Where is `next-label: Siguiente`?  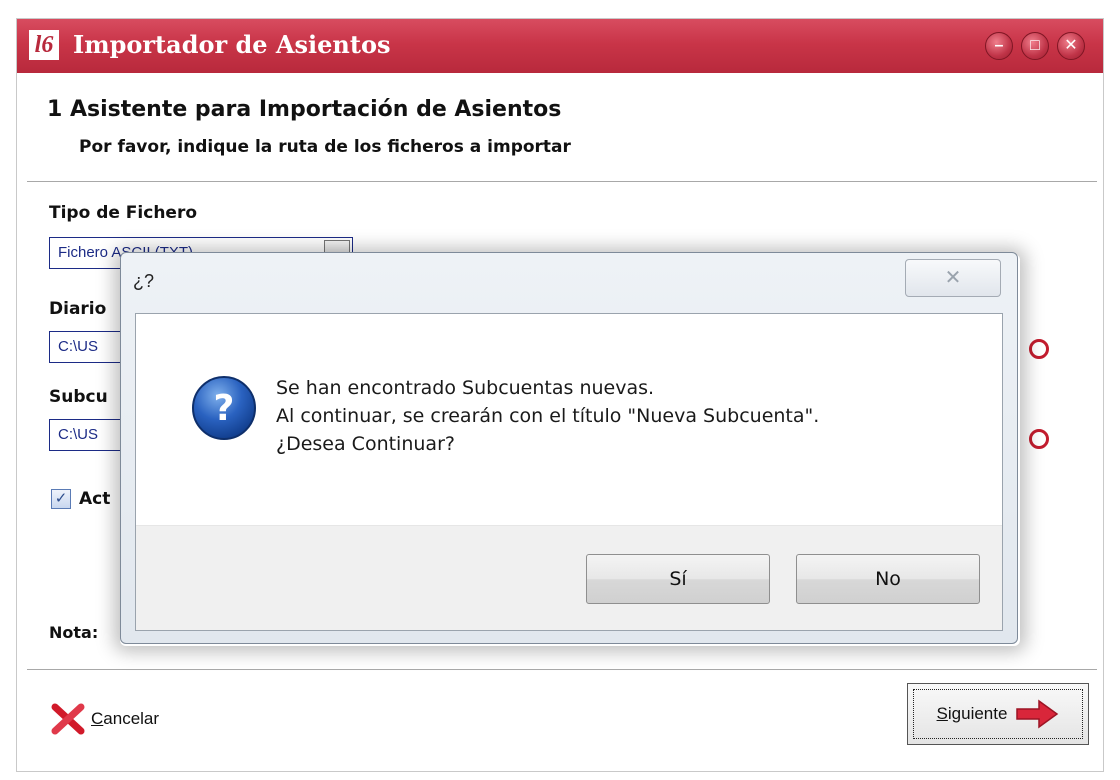 next-label: Siguiente is located at coordinates (972, 713).